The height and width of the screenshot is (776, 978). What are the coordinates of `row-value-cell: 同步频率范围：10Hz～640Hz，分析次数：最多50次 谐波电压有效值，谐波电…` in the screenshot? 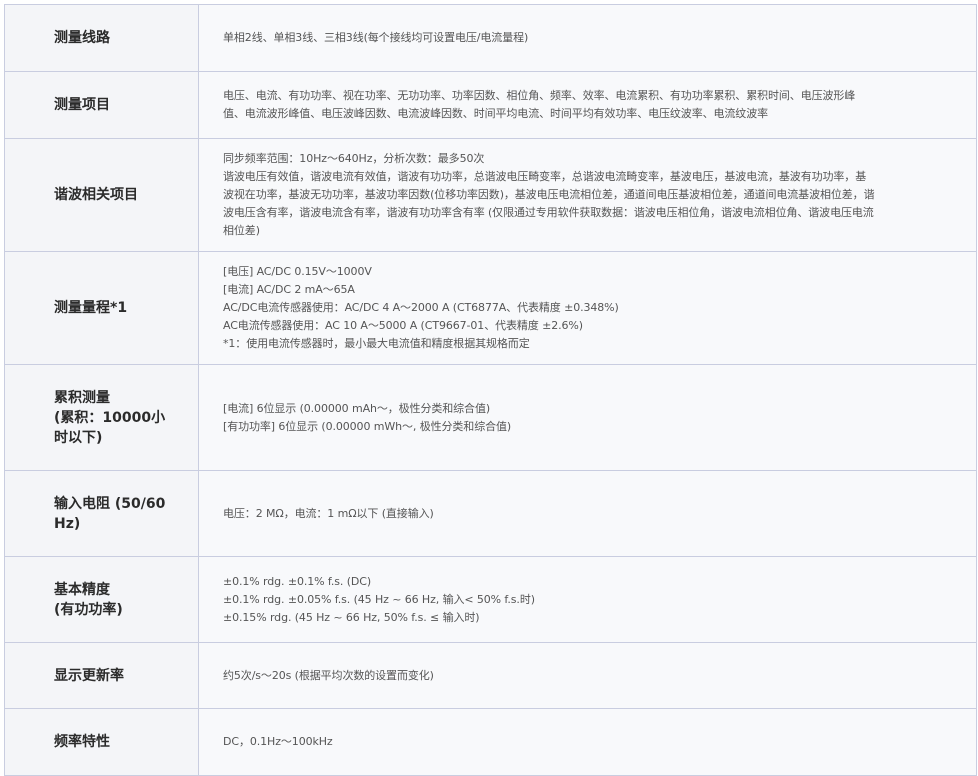 It's located at (587, 195).